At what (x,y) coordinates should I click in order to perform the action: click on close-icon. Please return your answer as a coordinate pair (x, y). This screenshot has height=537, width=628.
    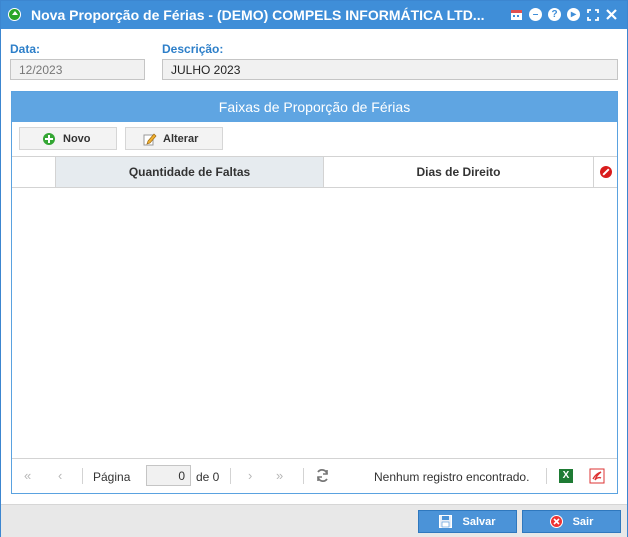
    Looking at the image, I should click on (611, 14).